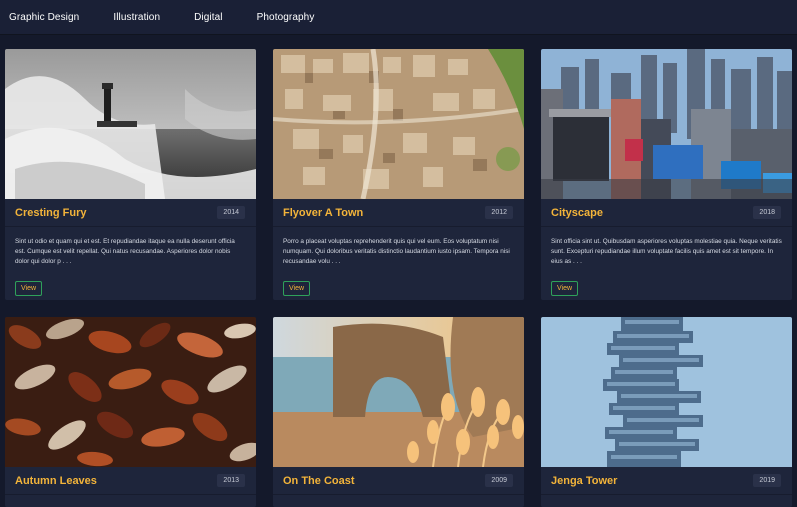  Describe the element at coordinates (584, 481) in the screenshot. I see `card-title: Jenga Tower` at that location.